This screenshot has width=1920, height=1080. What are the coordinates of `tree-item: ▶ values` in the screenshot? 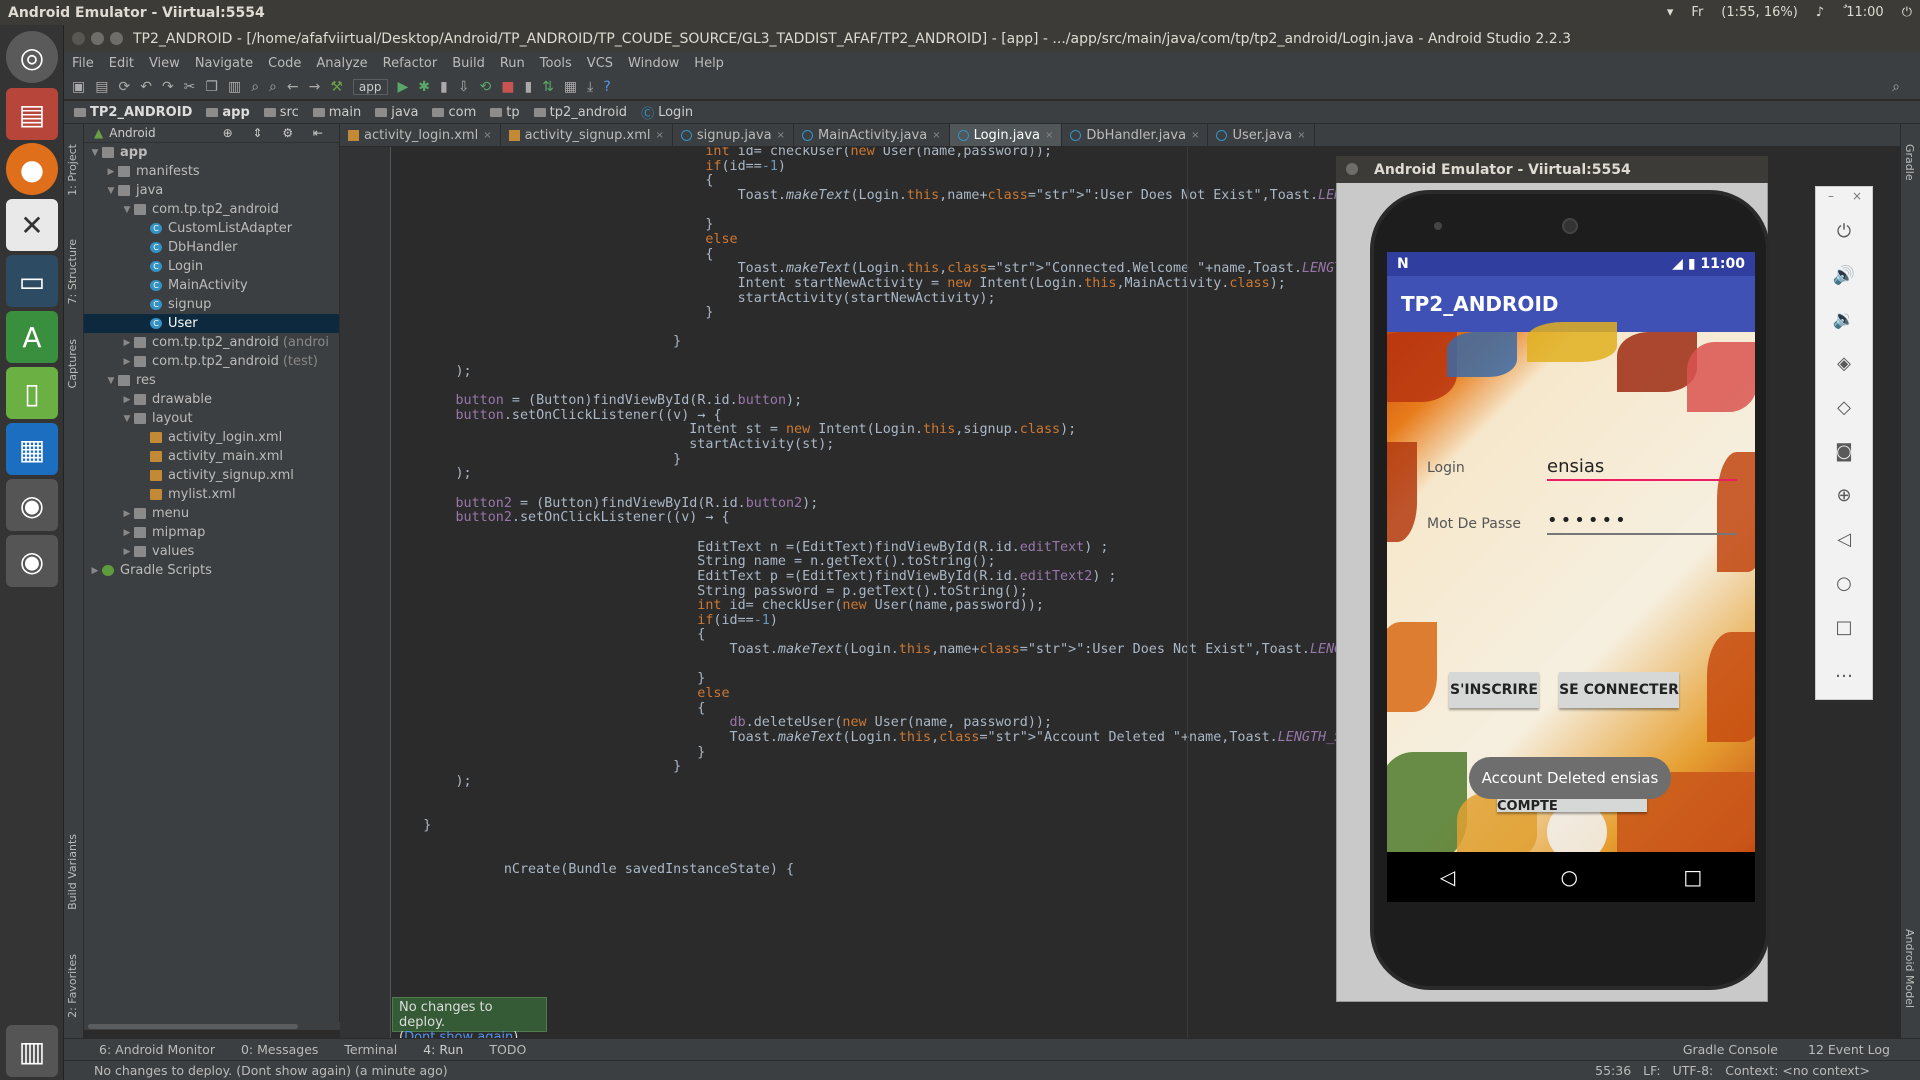 It's located at (211, 551).